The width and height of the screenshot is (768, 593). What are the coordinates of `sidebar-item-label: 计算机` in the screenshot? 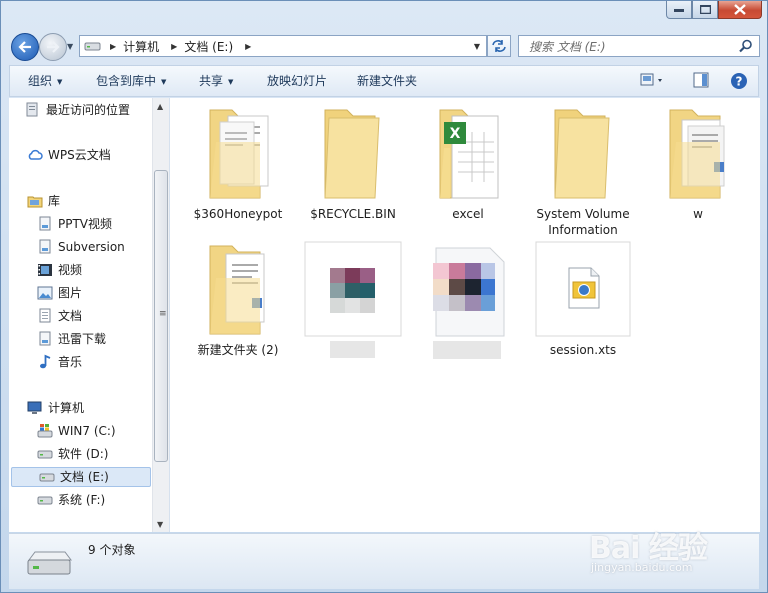 It's located at (66, 408).